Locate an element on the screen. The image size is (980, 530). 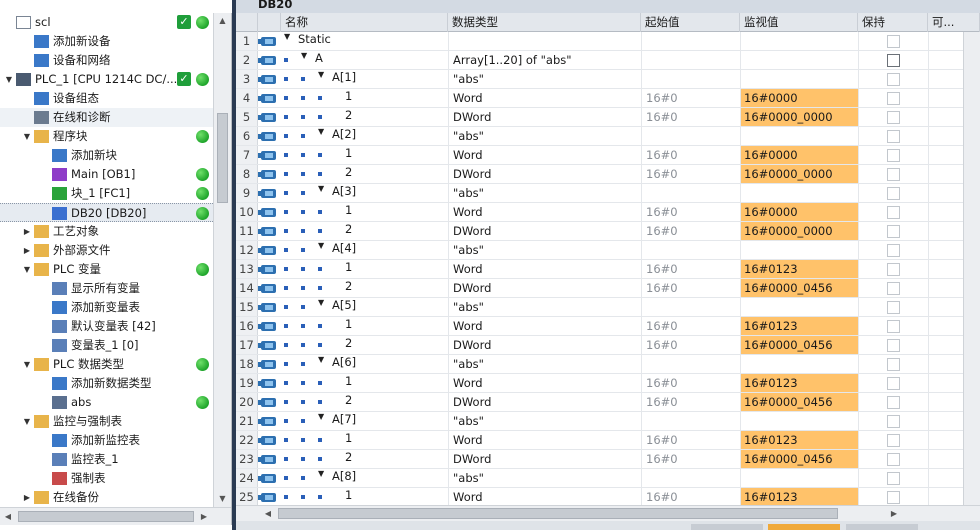
table-row: 13 1 Word 16#0 16#0123 is located at coordinates (608, 269).